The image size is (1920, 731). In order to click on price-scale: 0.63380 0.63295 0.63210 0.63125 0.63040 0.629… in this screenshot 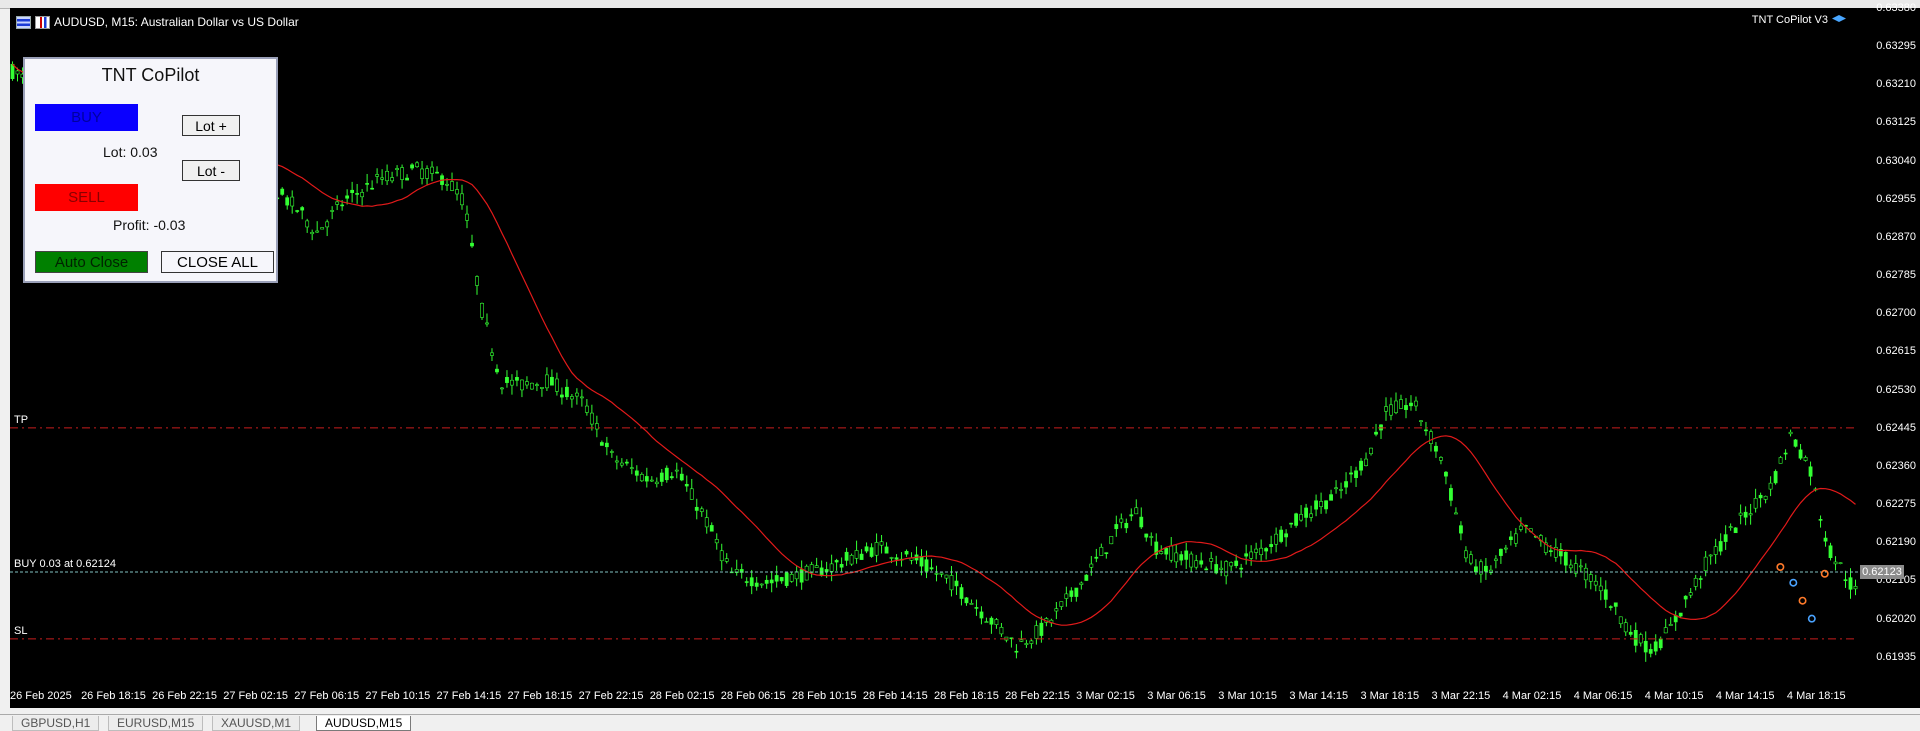, I will do `click(1889, 355)`.